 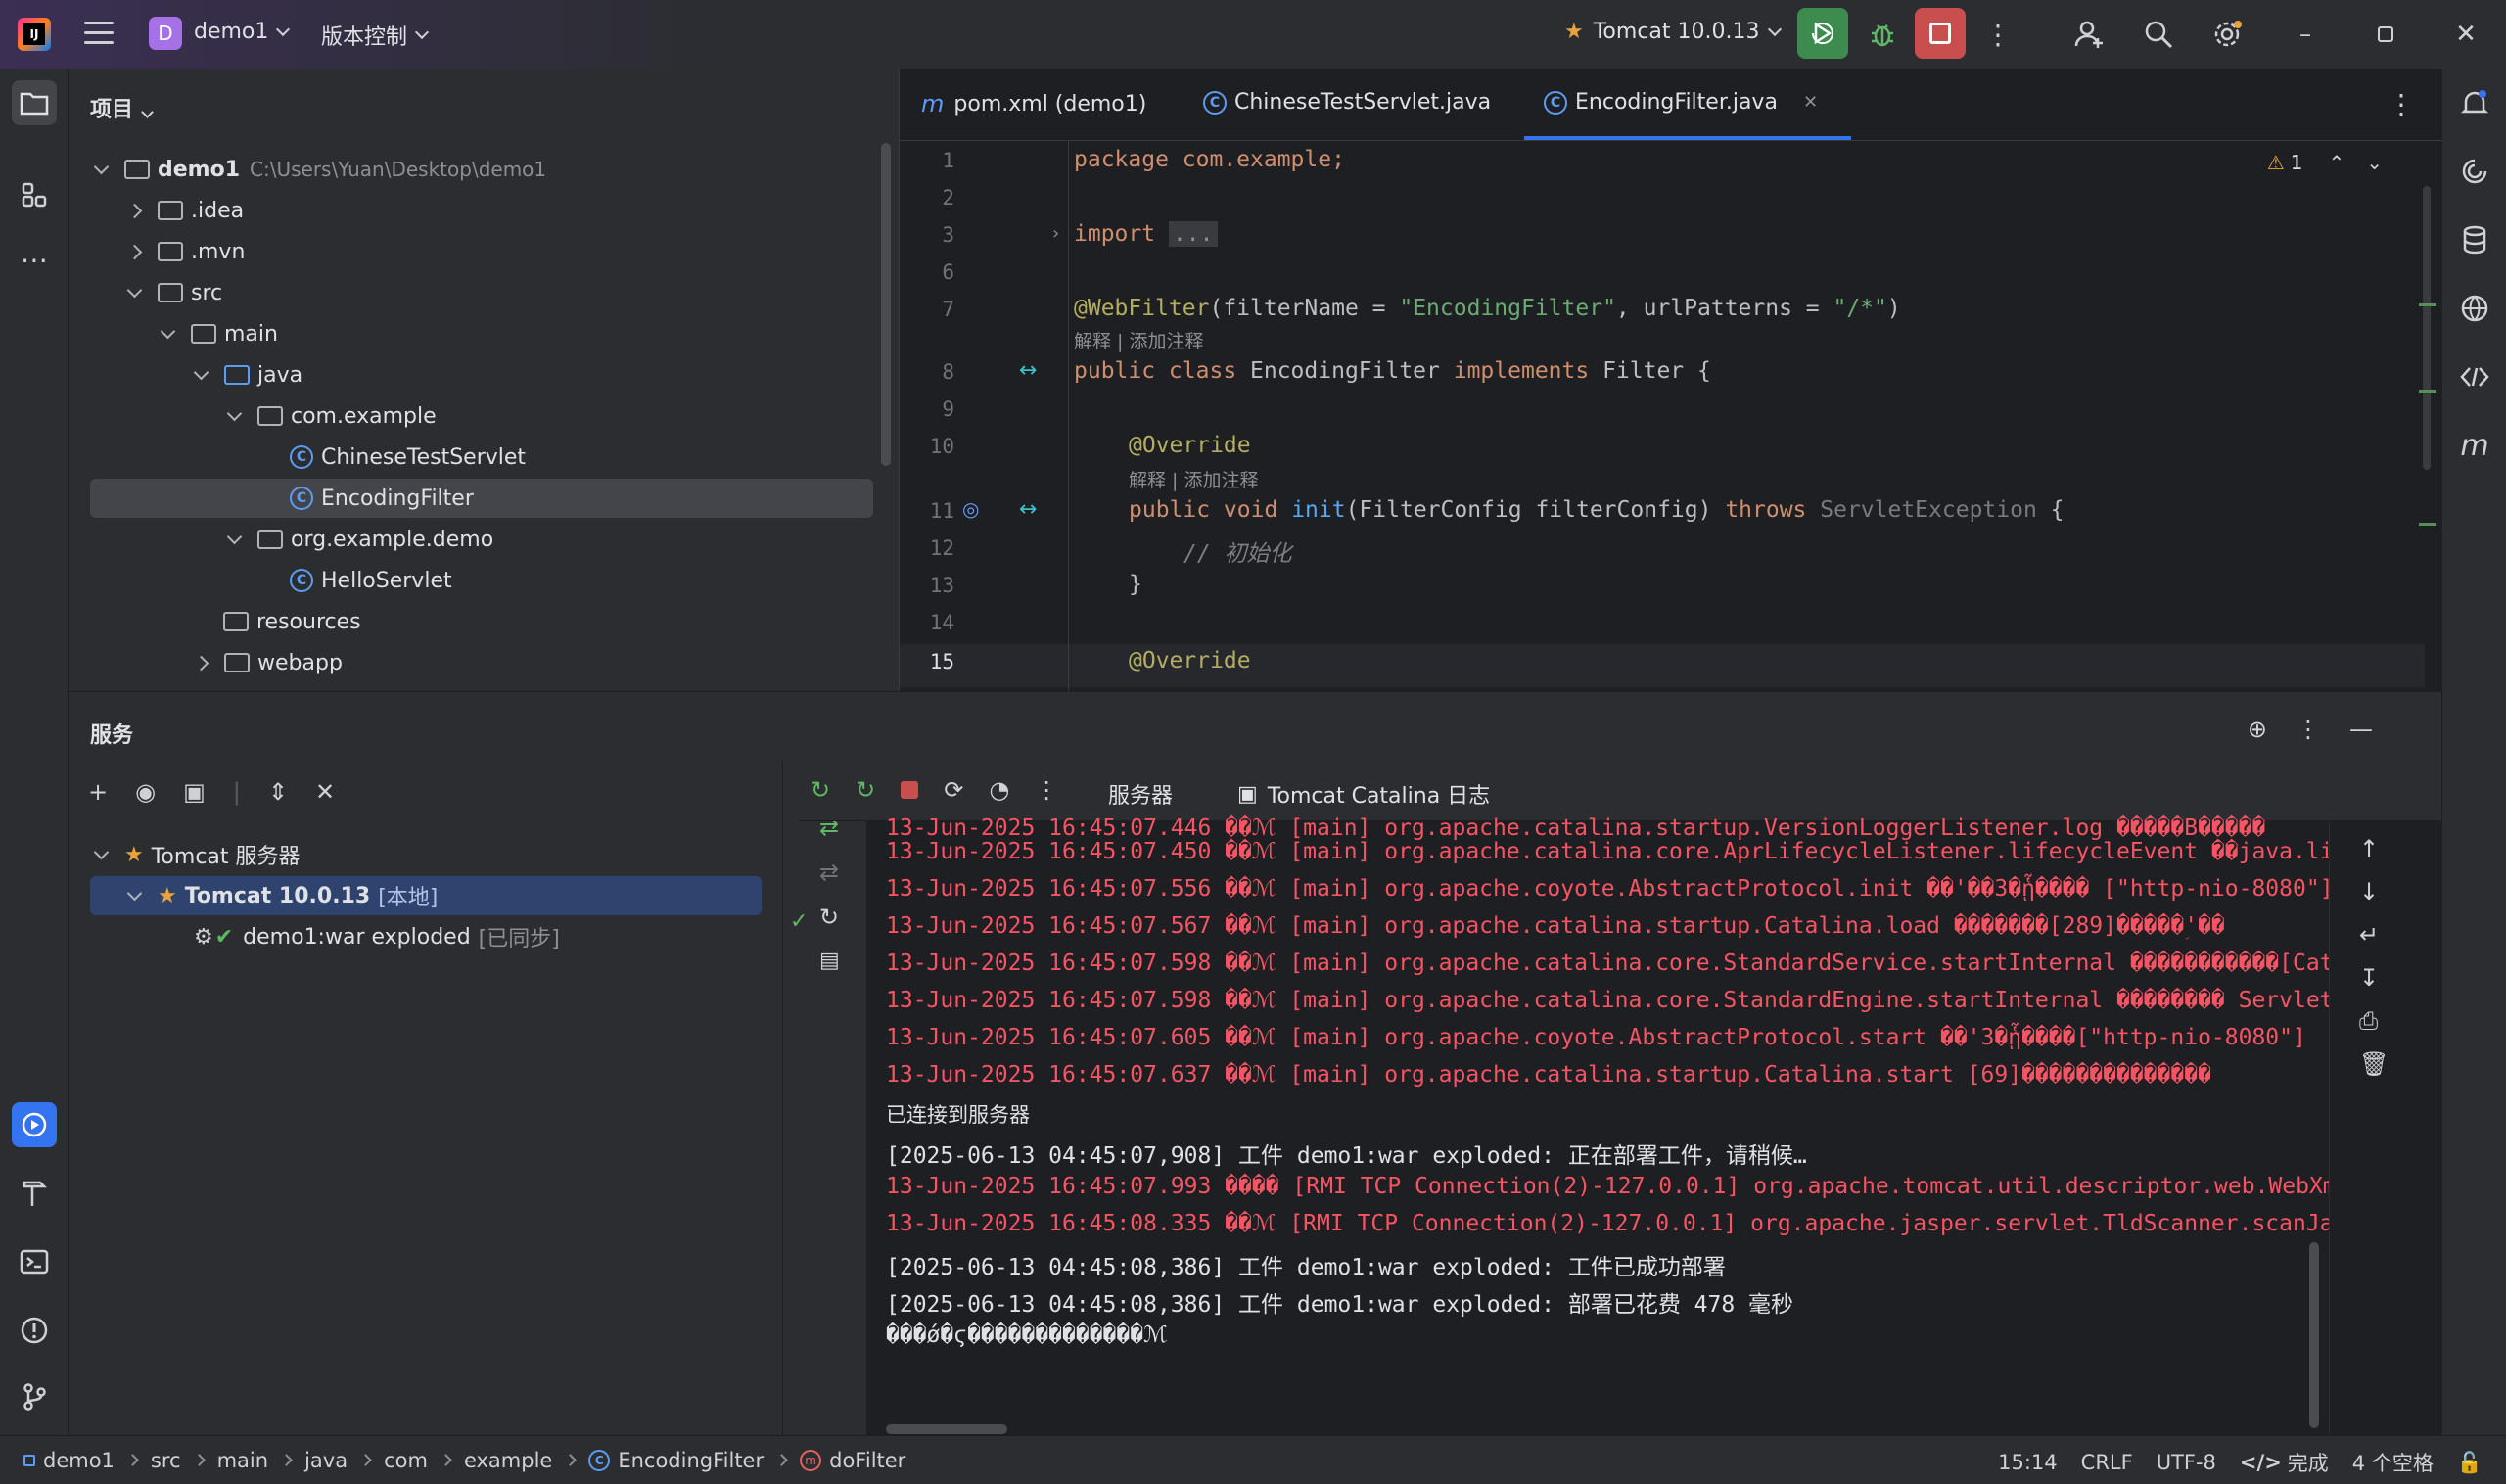 What do you see at coordinates (2474, 171) in the screenshot?
I see `ai-assistant-icon` at bounding box center [2474, 171].